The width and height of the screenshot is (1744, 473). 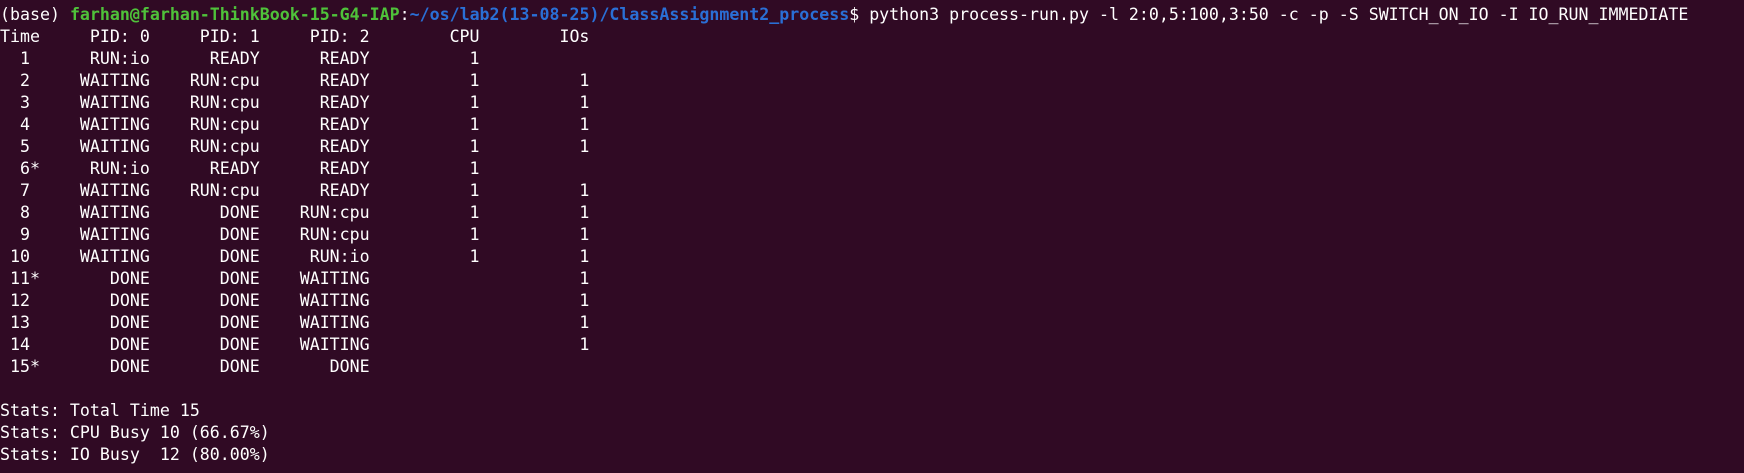 What do you see at coordinates (295, 80) in the screenshot?
I see `table-row: 2 WAITING RUN:cpu READY 1 1` at bounding box center [295, 80].